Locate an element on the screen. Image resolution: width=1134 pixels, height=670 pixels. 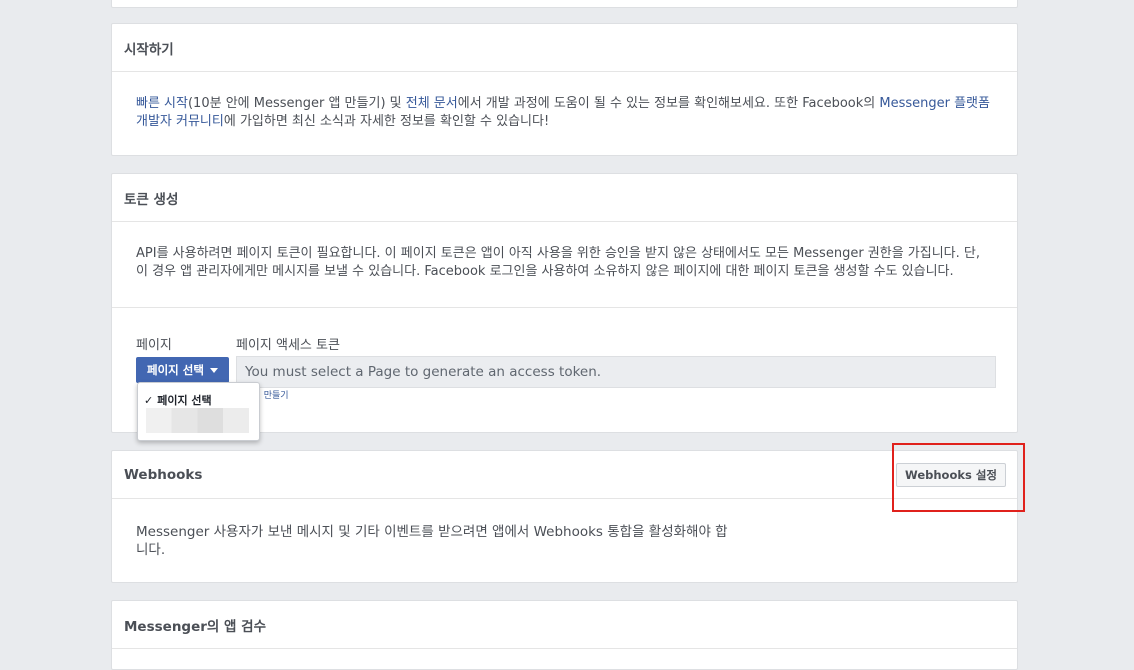
community-link-part-1: Messenger 플랫폼 is located at coordinates (934, 103).